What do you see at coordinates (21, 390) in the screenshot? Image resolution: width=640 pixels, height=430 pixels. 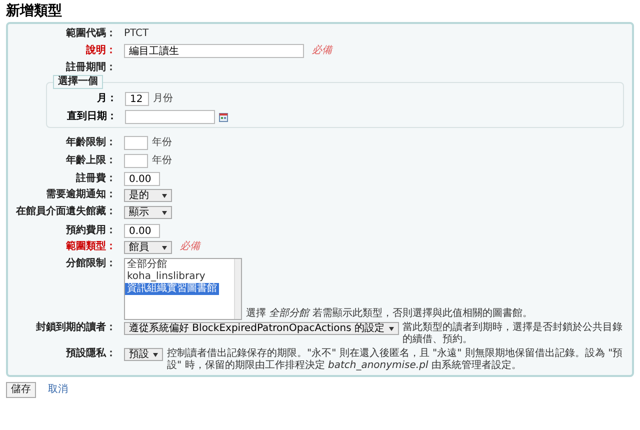 I see `save-button: 儲存` at bounding box center [21, 390].